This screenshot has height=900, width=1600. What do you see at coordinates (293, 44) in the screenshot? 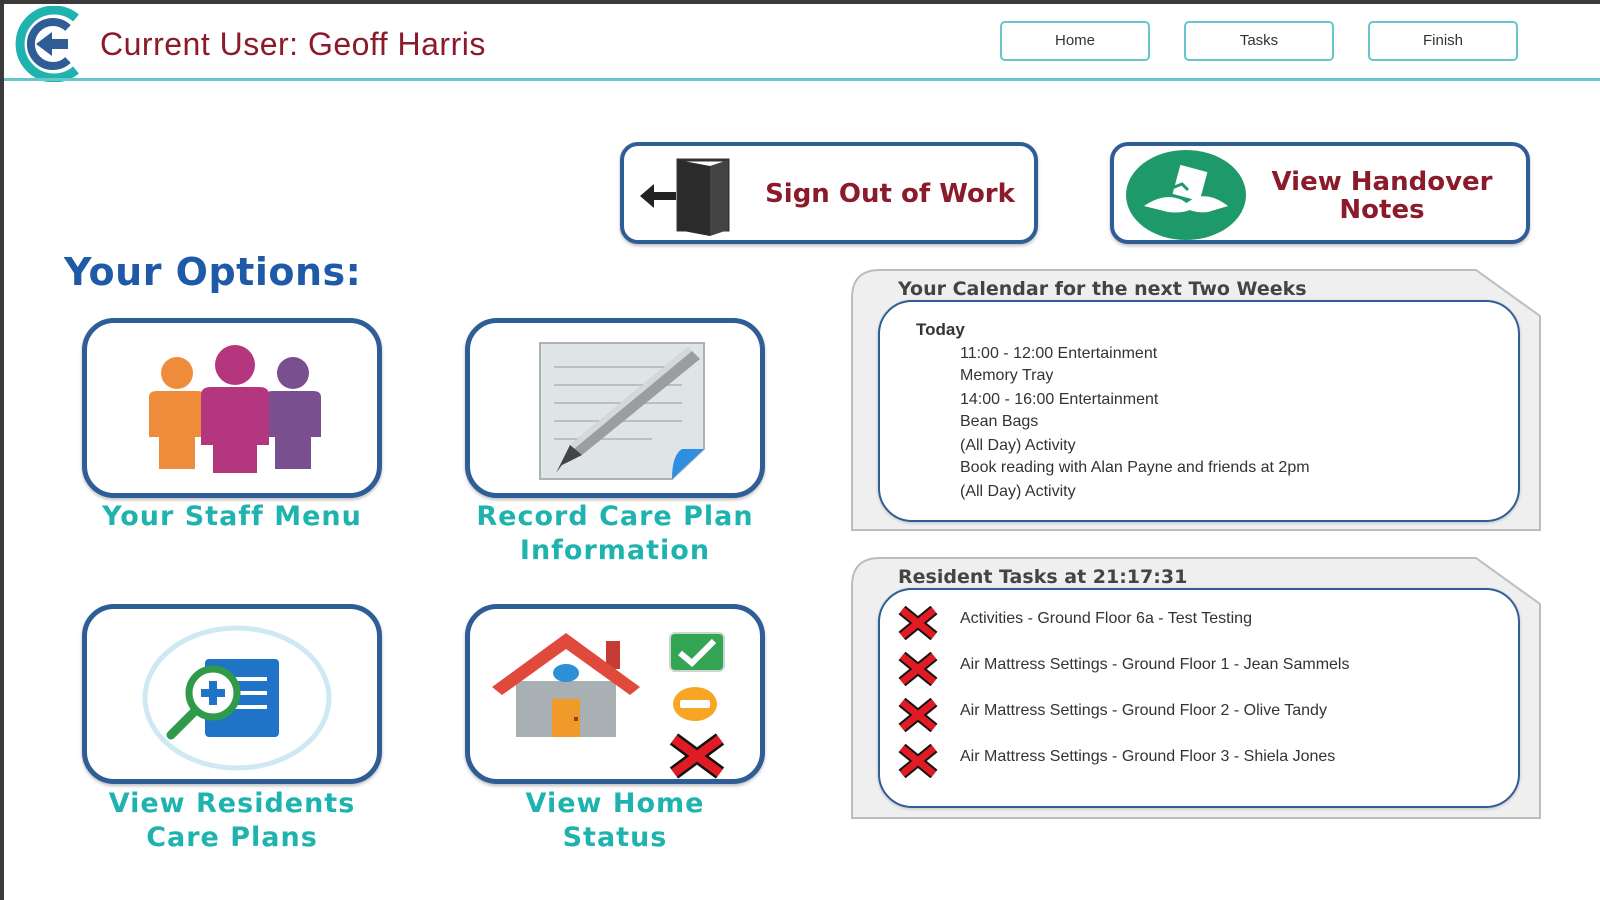
I see `current-user-label: Current User: Geoff Harris` at bounding box center [293, 44].